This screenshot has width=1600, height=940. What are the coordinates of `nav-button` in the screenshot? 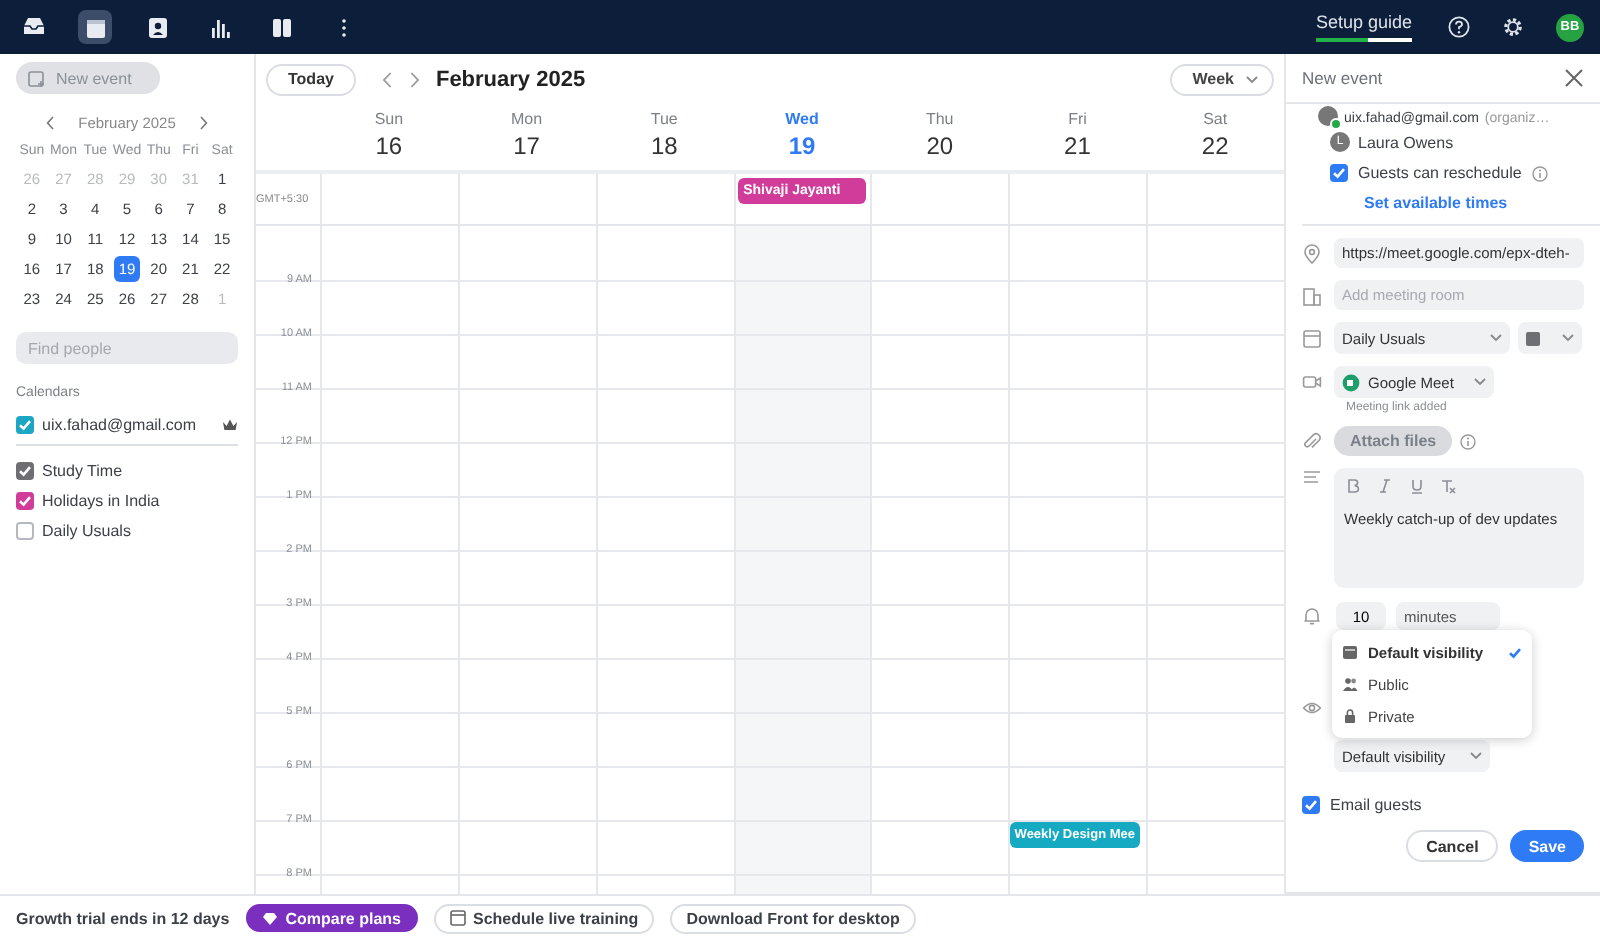 It's located at (95, 27).